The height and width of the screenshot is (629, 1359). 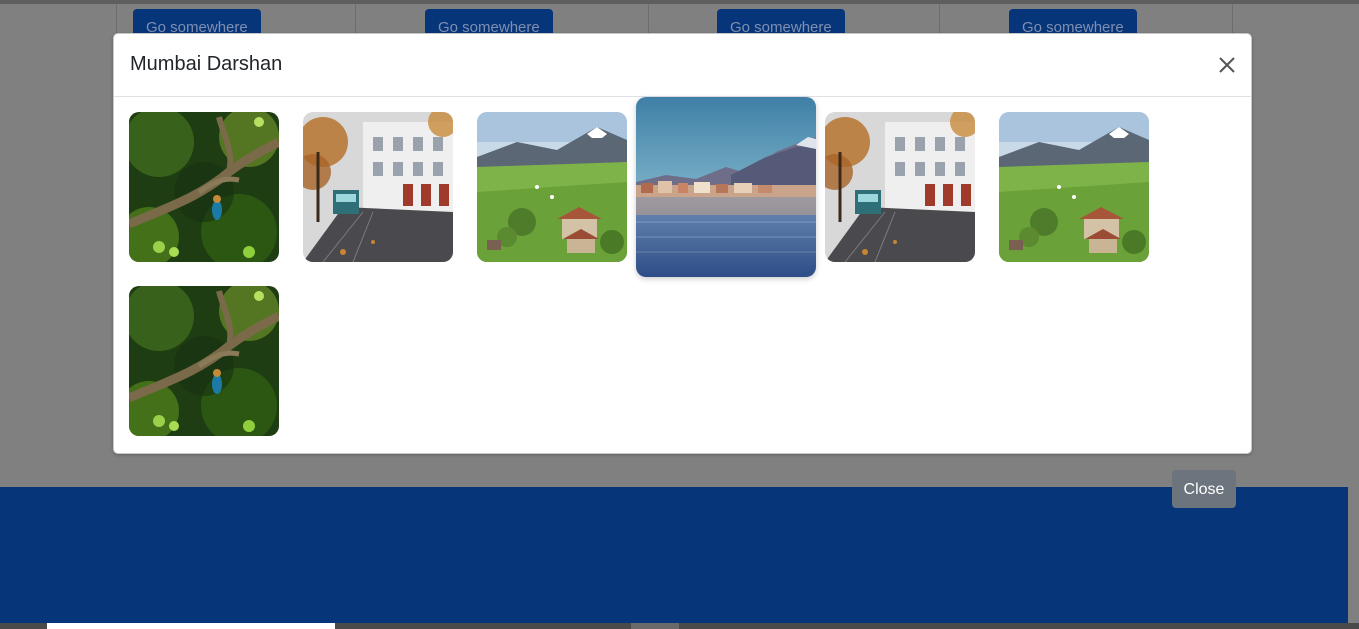 What do you see at coordinates (655, 626) in the screenshot?
I see `scroll-thumb` at bounding box center [655, 626].